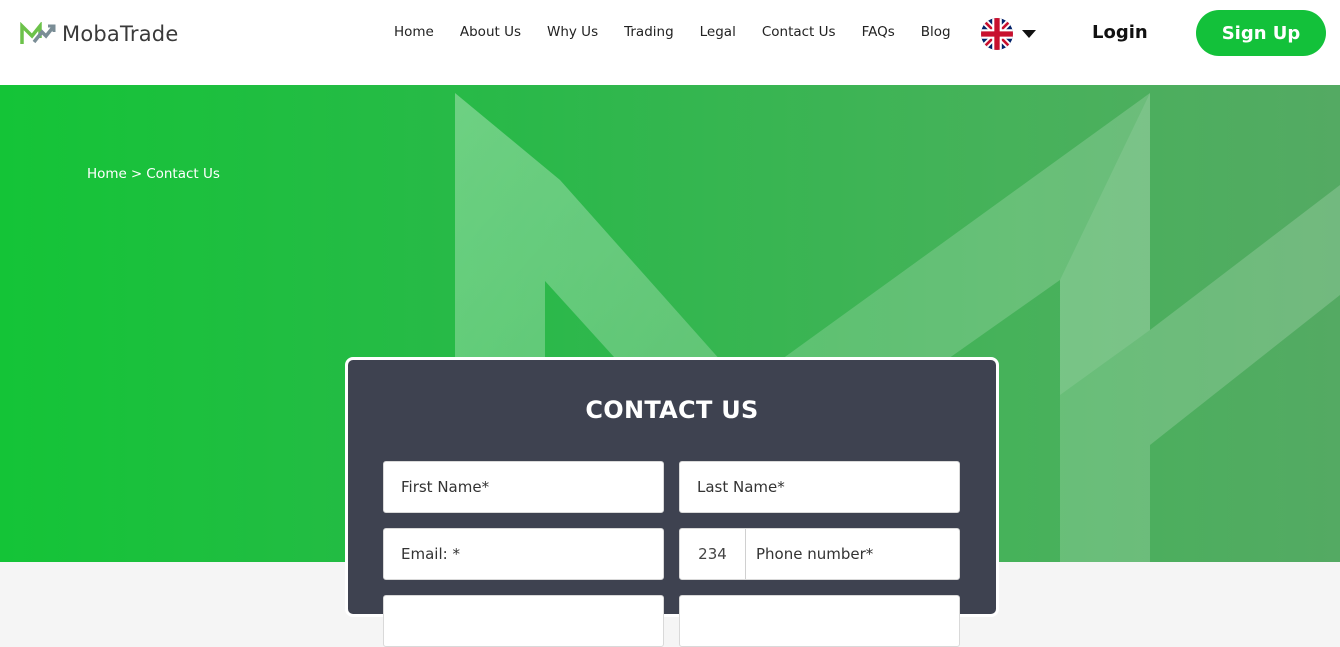  I want to click on first-name-field-wrapper, so click(523, 487).